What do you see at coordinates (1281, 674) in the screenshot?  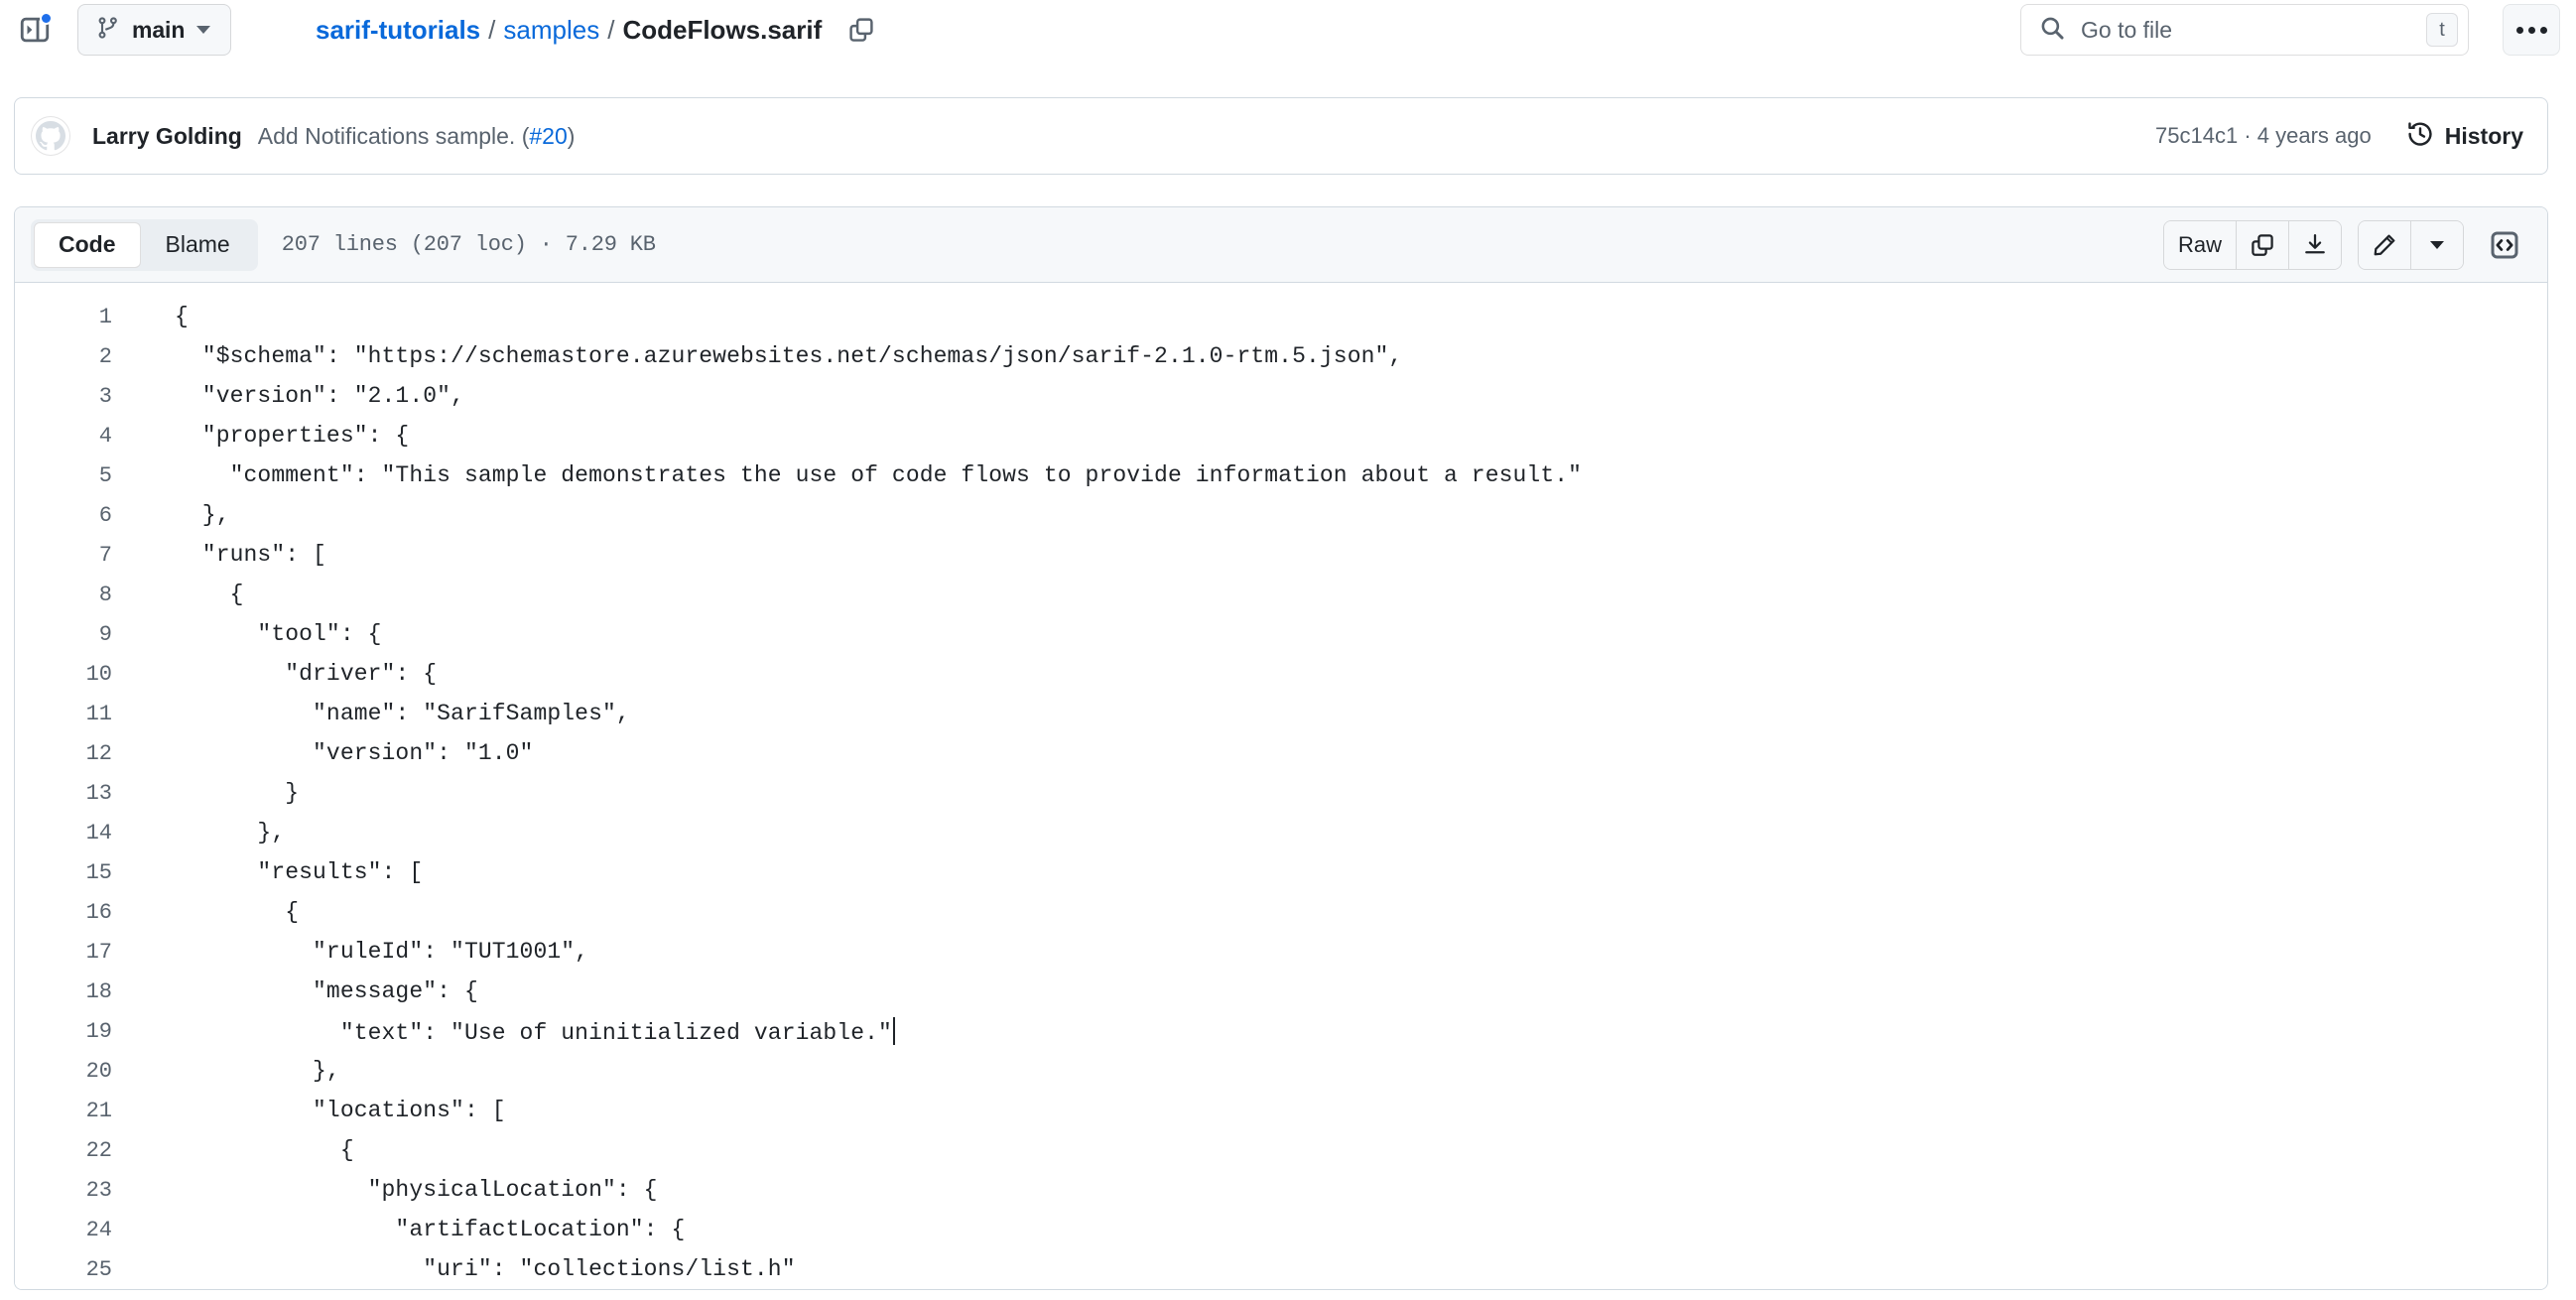 I see `code-line-row: 10 "driver": {` at bounding box center [1281, 674].